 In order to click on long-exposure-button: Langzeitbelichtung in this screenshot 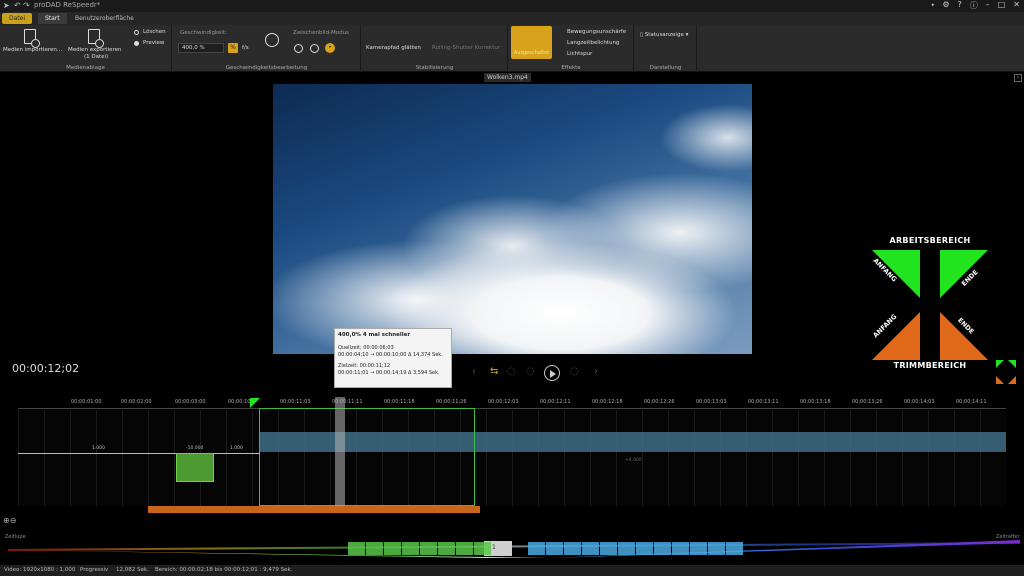, I will do `click(593, 43)`.